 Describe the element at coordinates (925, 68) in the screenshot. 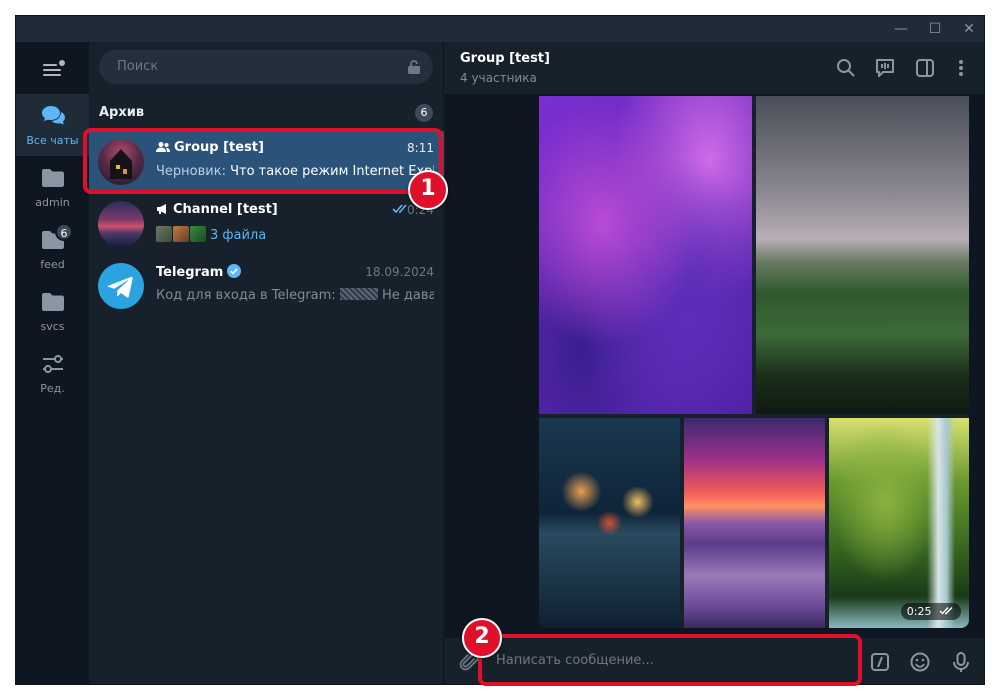

I see `sidebar-toggle-icon` at that location.